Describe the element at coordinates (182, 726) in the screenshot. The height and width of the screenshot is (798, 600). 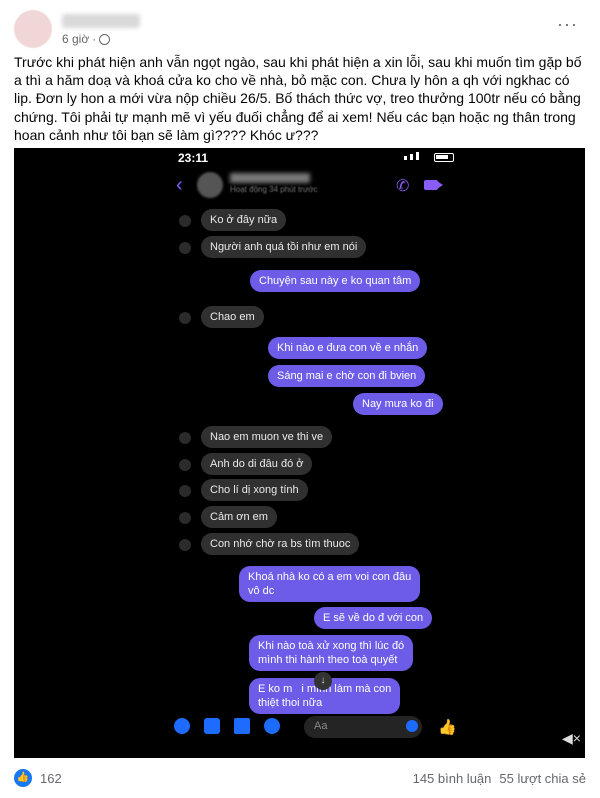
I see `plus-icon` at that location.